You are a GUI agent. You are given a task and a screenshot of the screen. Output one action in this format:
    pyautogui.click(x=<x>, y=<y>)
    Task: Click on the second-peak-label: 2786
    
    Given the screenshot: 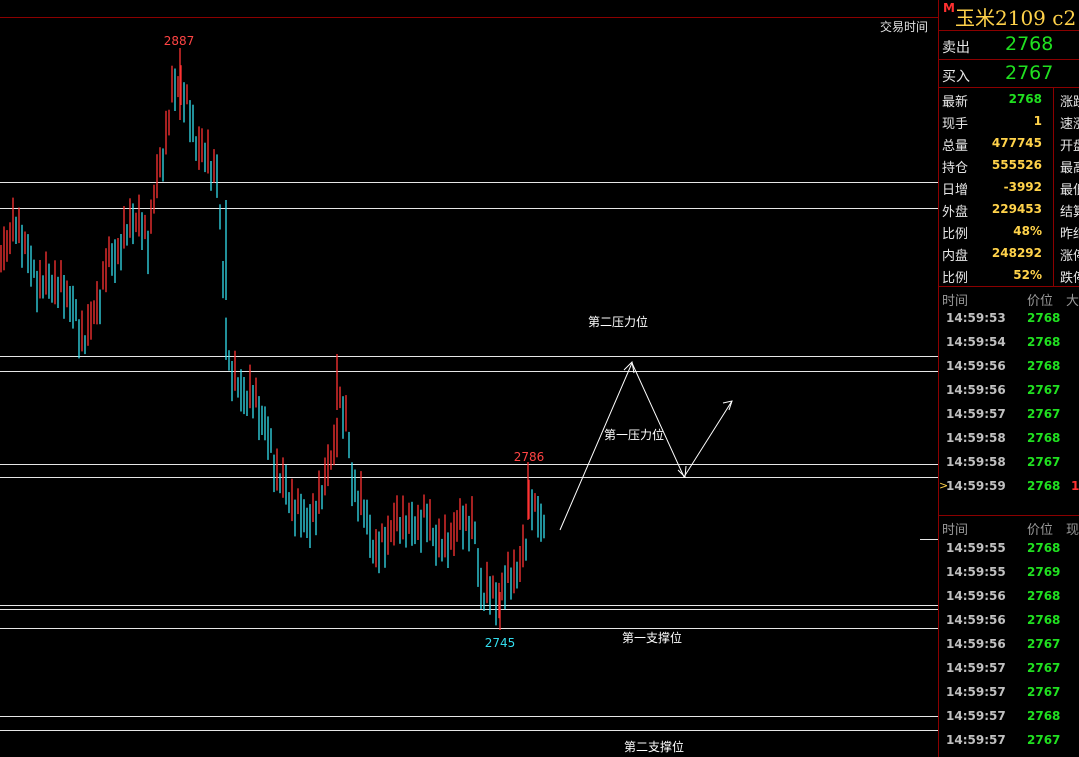 What is the action you would take?
    pyautogui.click(x=529, y=457)
    